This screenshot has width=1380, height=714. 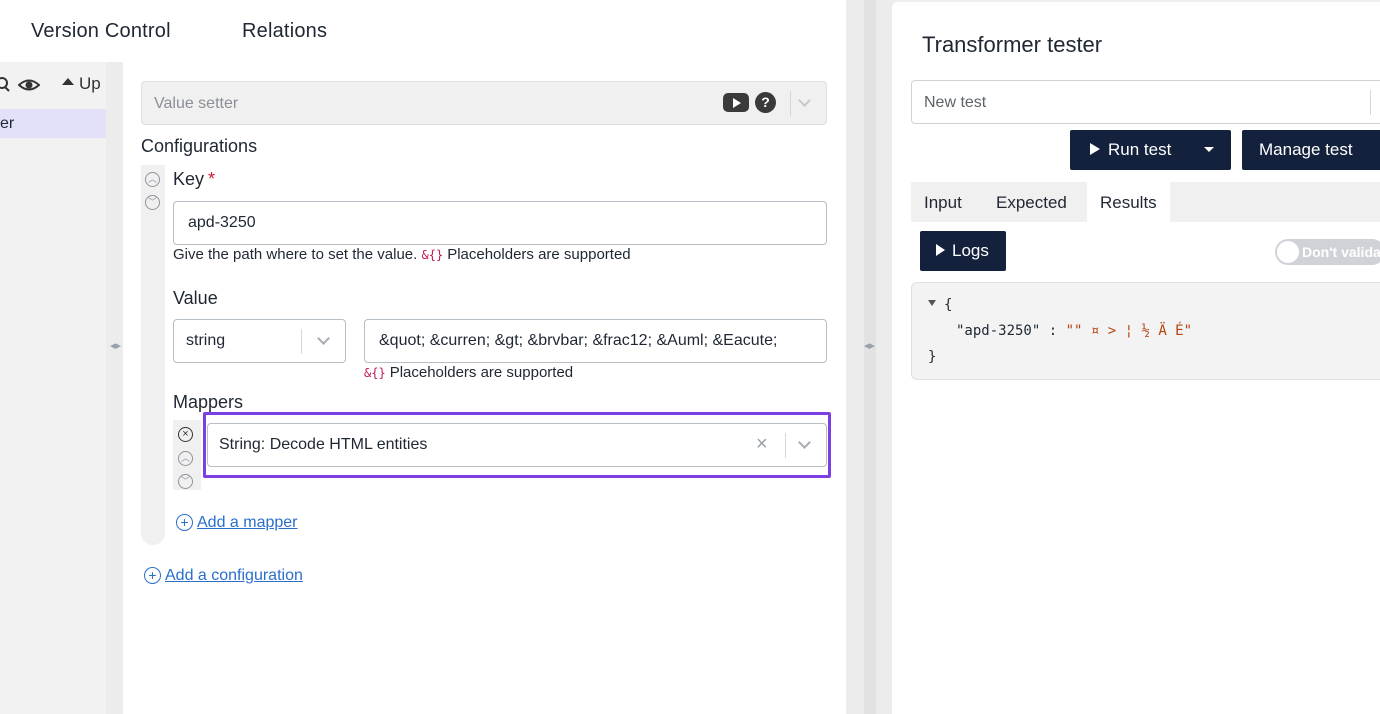 I want to click on add-configuration-link: Add a configuration, so click(x=234, y=576).